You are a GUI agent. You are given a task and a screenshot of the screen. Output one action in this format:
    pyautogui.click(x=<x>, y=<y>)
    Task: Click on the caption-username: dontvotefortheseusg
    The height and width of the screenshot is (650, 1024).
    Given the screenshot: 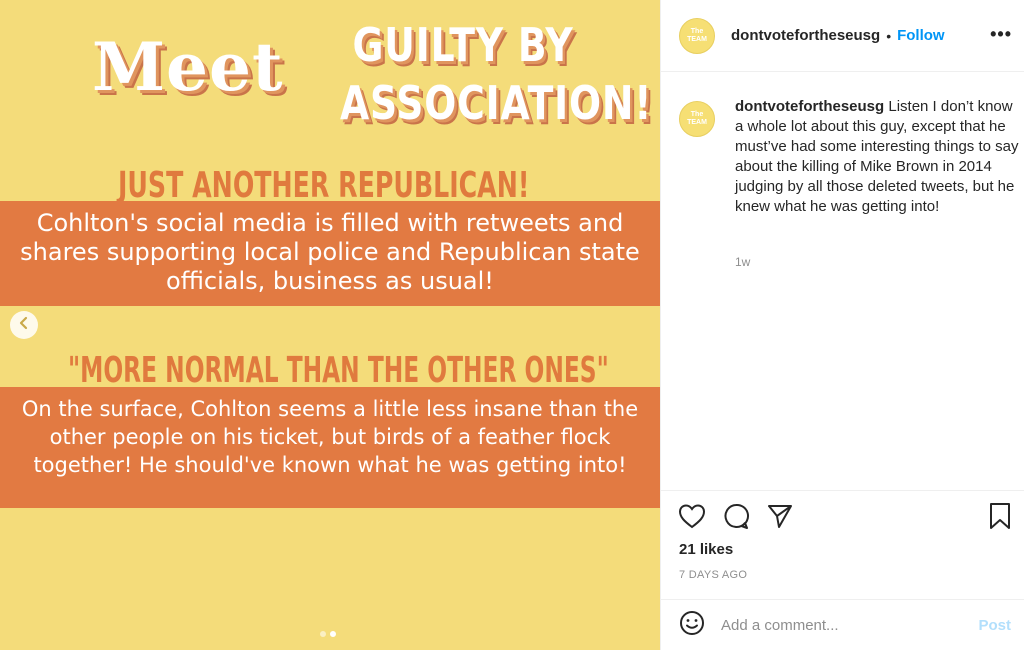 What is the action you would take?
    pyautogui.click(x=809, y=106)
    